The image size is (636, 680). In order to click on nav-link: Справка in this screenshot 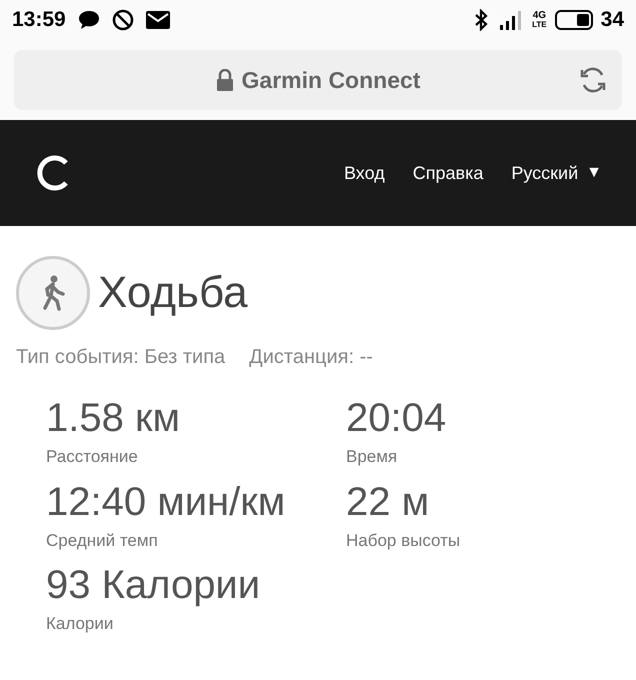, I will do `click(448, 173)`.